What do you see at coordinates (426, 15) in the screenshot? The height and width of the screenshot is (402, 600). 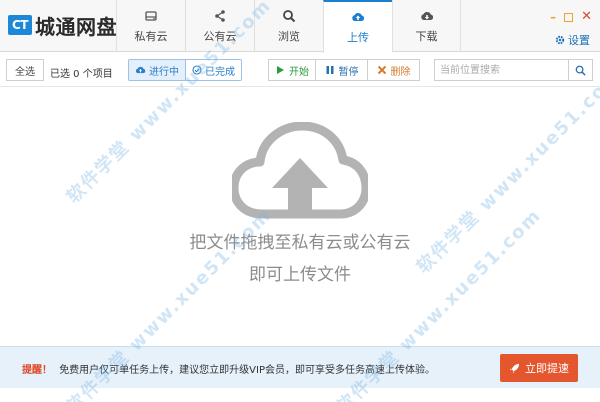 I see `cloud-download-icon` at bounding box center [426, 15].